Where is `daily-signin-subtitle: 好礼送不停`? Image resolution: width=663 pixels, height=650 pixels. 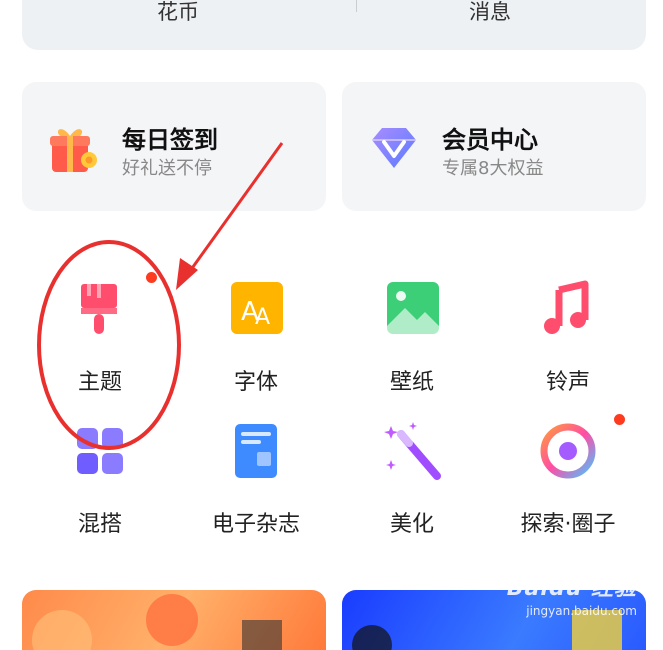 daily-signin-subtitle: 好礼送不停 is located at coordinates (167, 168).